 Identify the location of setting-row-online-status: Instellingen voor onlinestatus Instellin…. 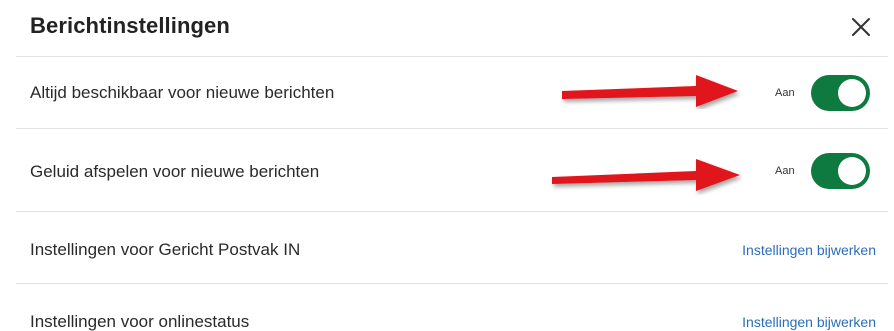
(452, 307).